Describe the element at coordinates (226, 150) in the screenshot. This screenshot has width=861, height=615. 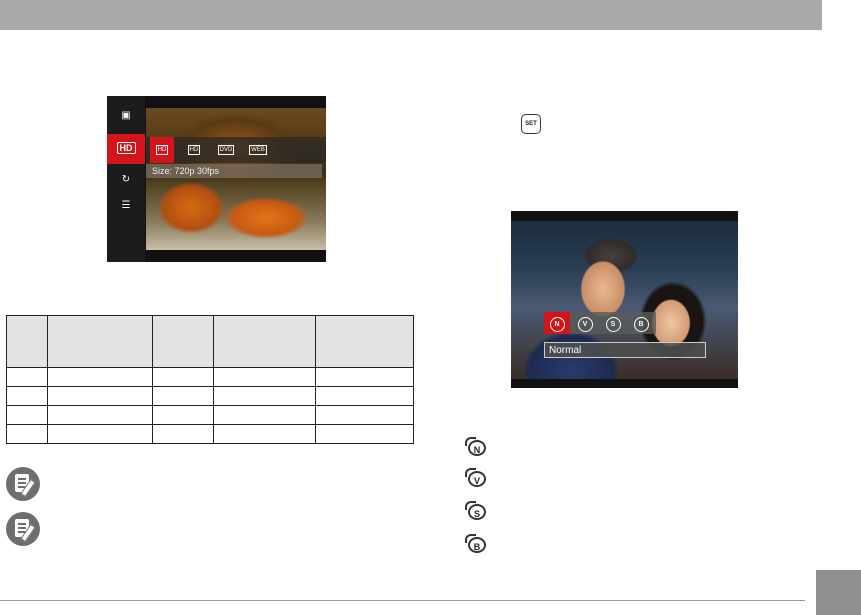
I see `size-option-dvd: DVD` at that location.